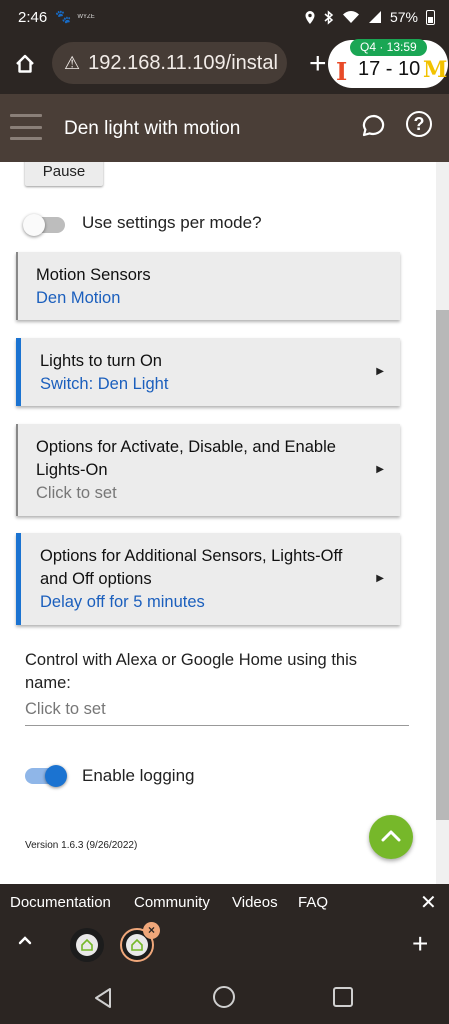  Describe the element at coordinates (151, 930) in the screenshot. I see `close-tab-icon: ×` at that location.